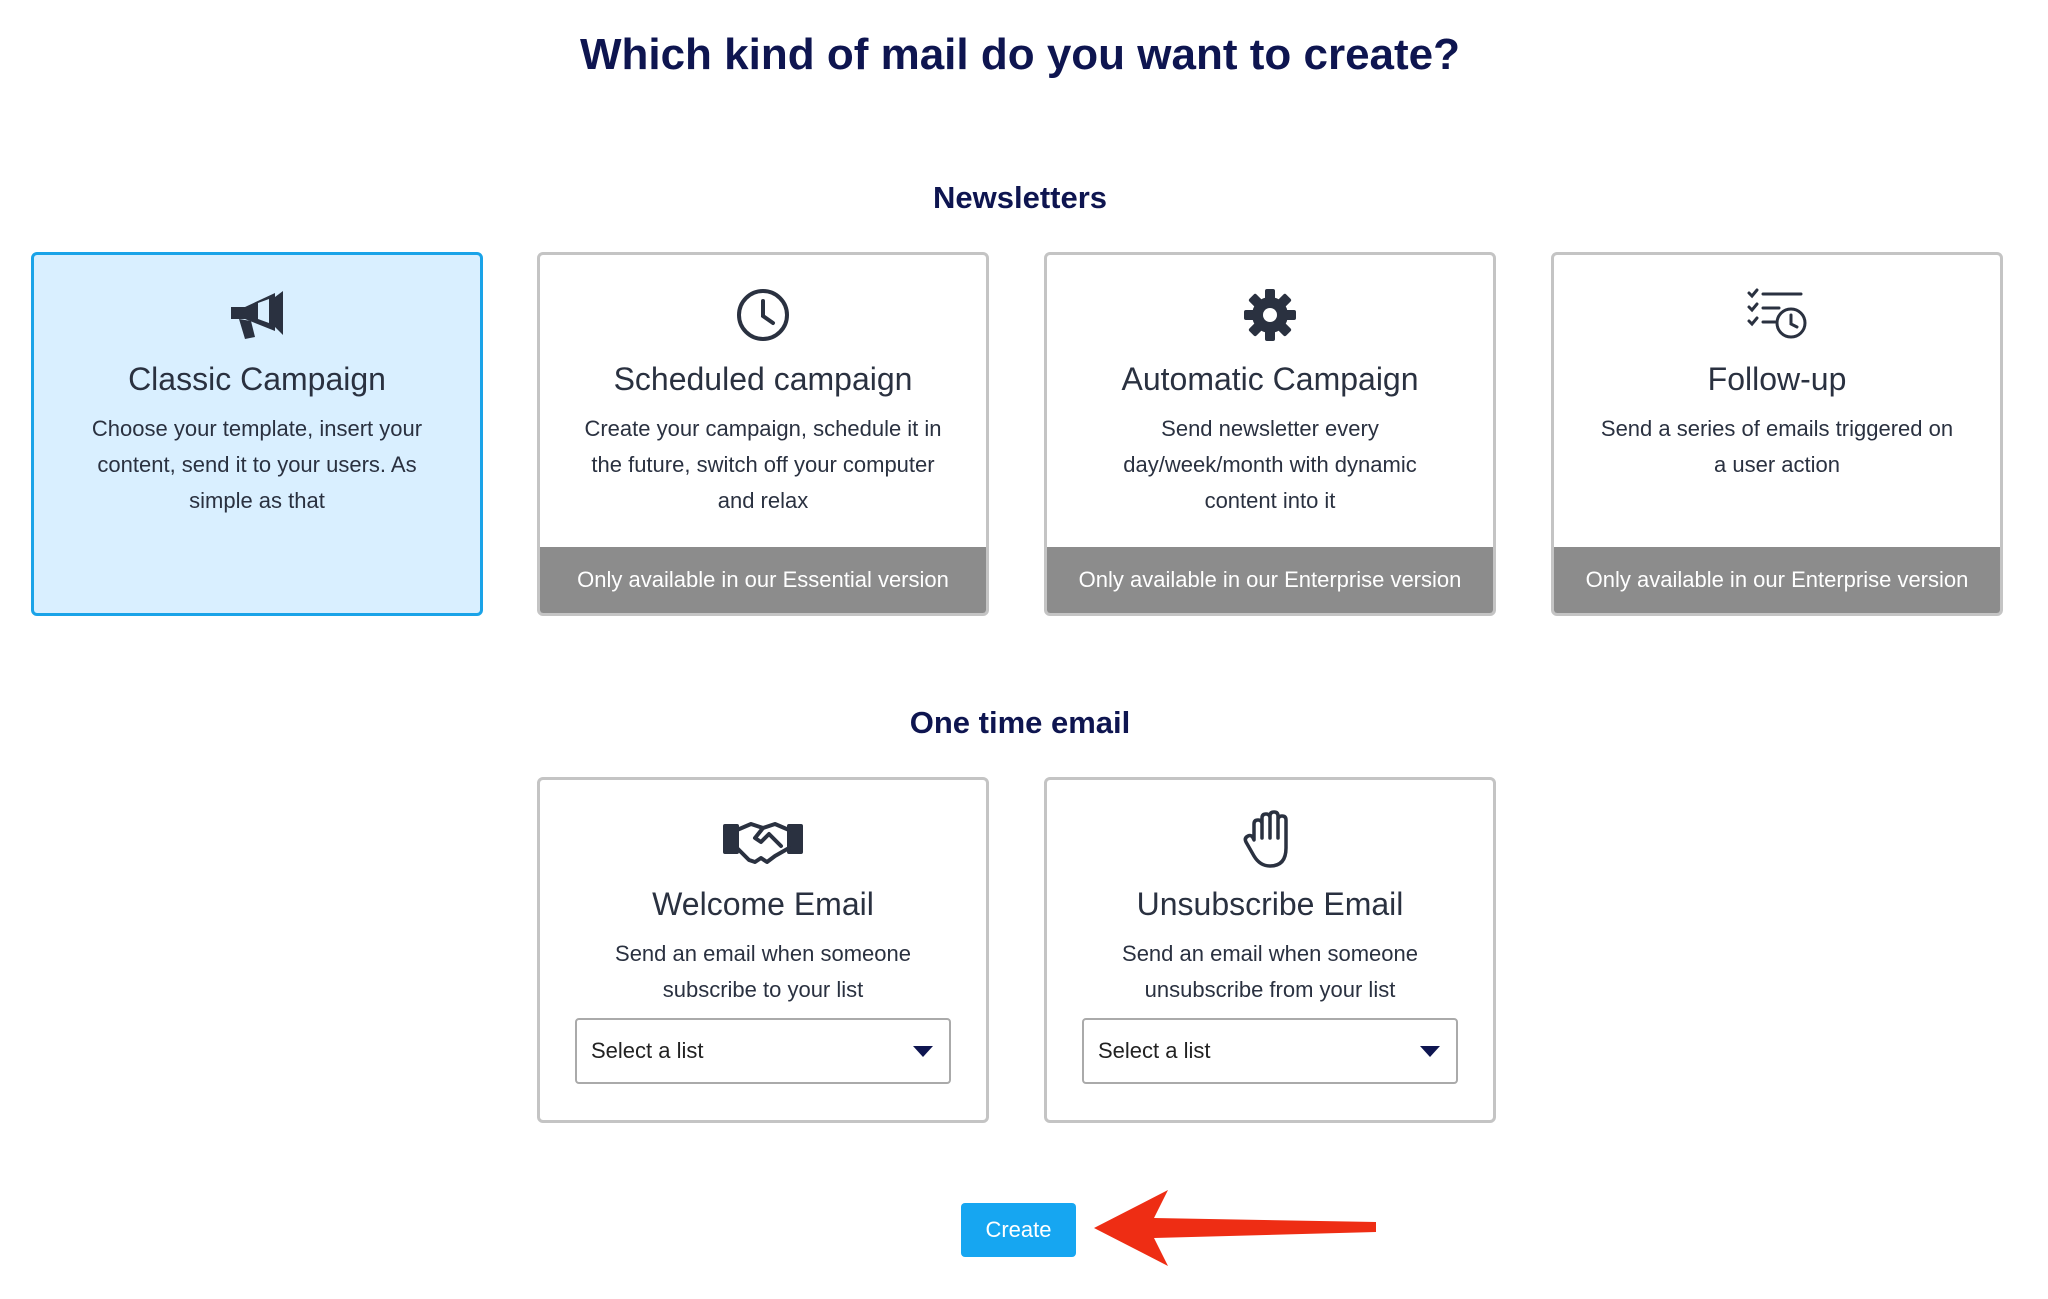 This screenshot has width=2048, height=1299. Describe the element at coordinates (763, 840) in the screenshot. I see `handshake-icon` at that location.